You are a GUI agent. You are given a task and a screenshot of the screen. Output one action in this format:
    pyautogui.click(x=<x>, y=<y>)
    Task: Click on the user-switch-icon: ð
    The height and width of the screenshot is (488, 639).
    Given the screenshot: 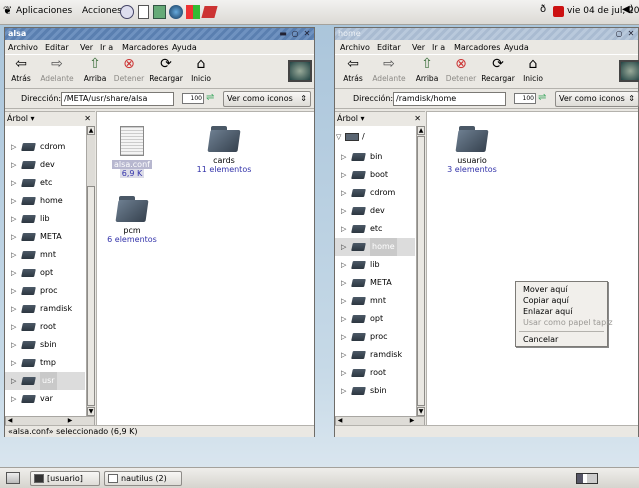 What is the action you would take?
    pyautogui.click(x=543, y=9)
    